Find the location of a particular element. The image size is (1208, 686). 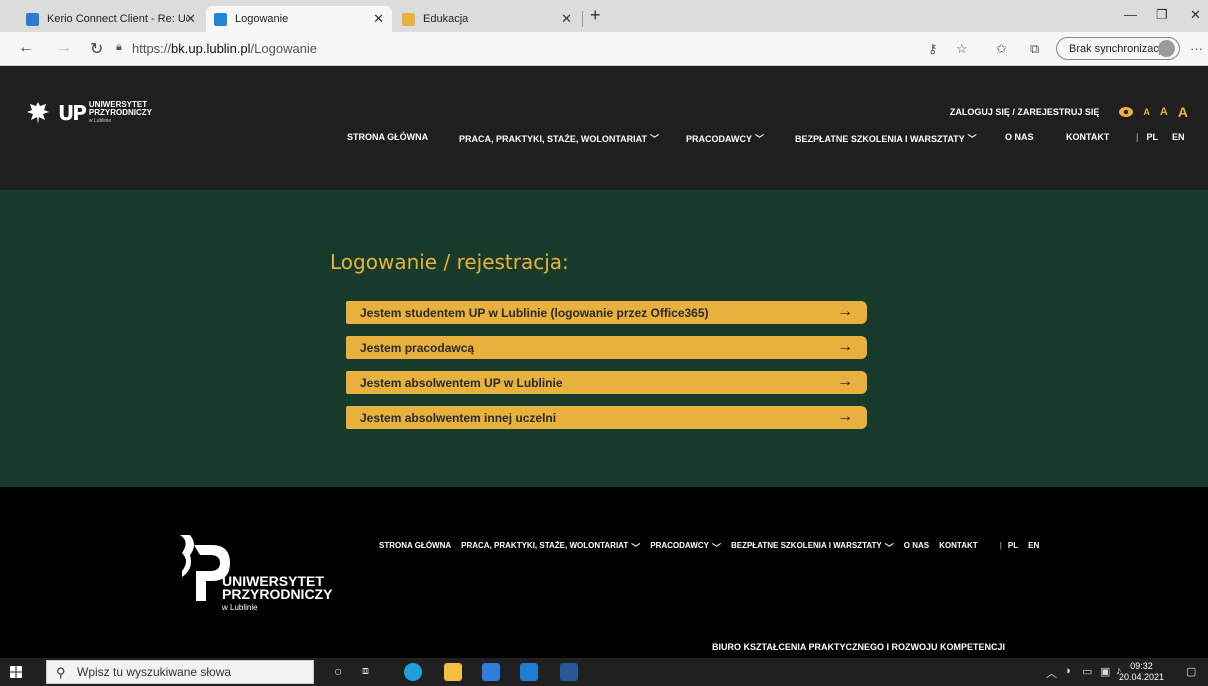

option-other-graduate: Jestem absolwentem innej uczelni → is located at coordinates (606, 417).